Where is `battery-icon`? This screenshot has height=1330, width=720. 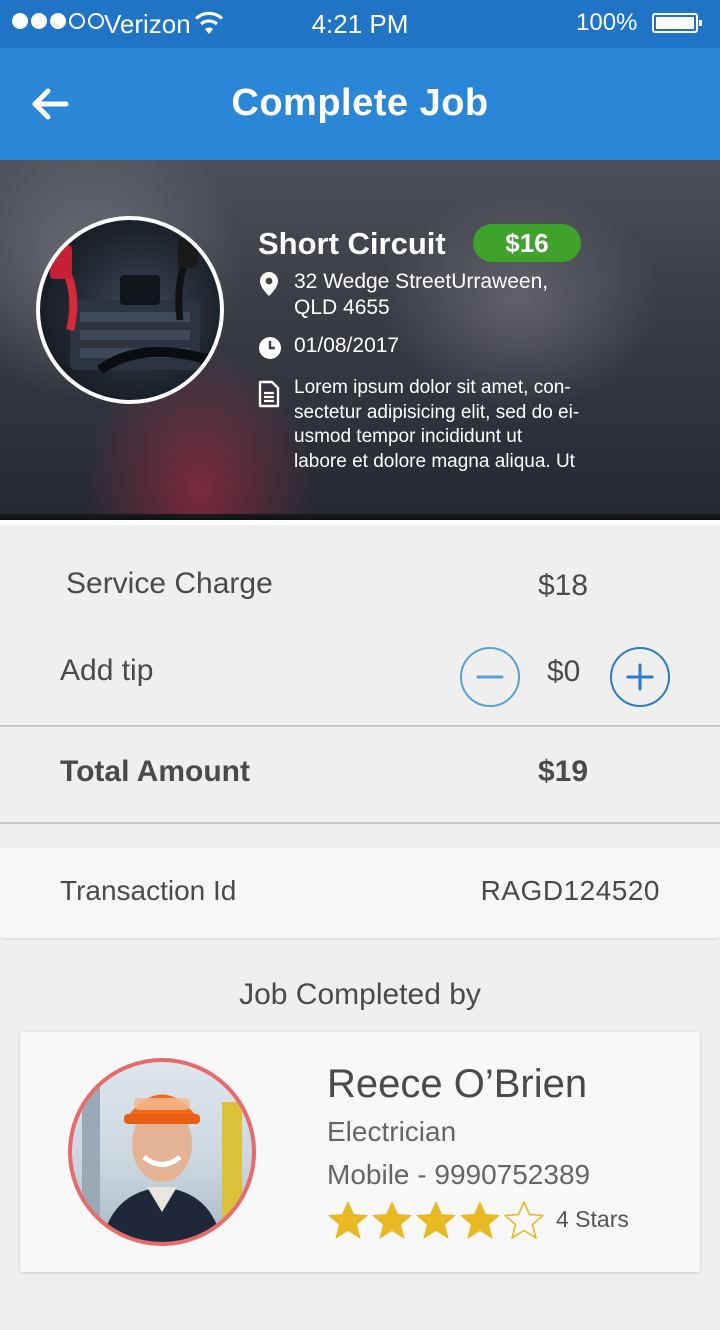
battery-icon is located at coordinates (677, 23).